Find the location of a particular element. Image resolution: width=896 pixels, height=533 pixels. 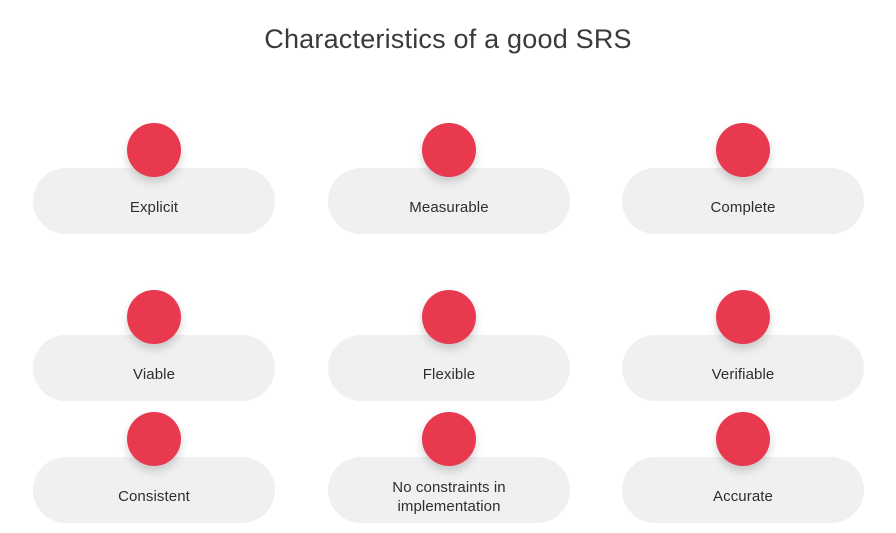

characteristic-card: No constraints in implementation is located at coordinates (449, 490).